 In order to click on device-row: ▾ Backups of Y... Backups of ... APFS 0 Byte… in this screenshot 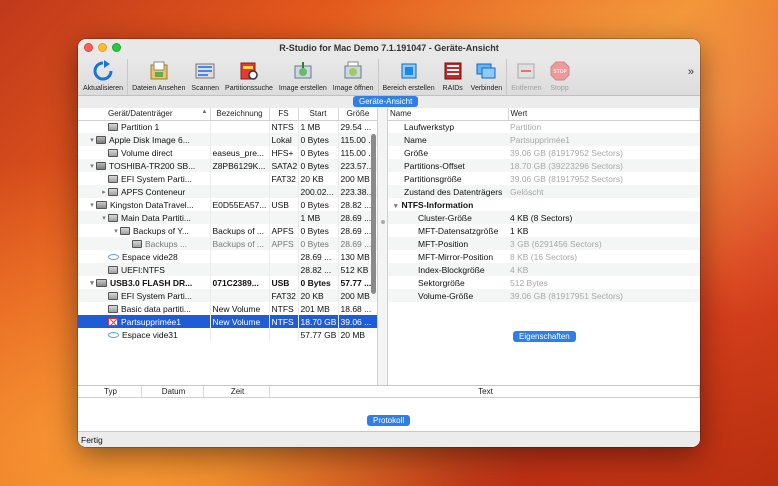, I will do `click(227, 230)`.